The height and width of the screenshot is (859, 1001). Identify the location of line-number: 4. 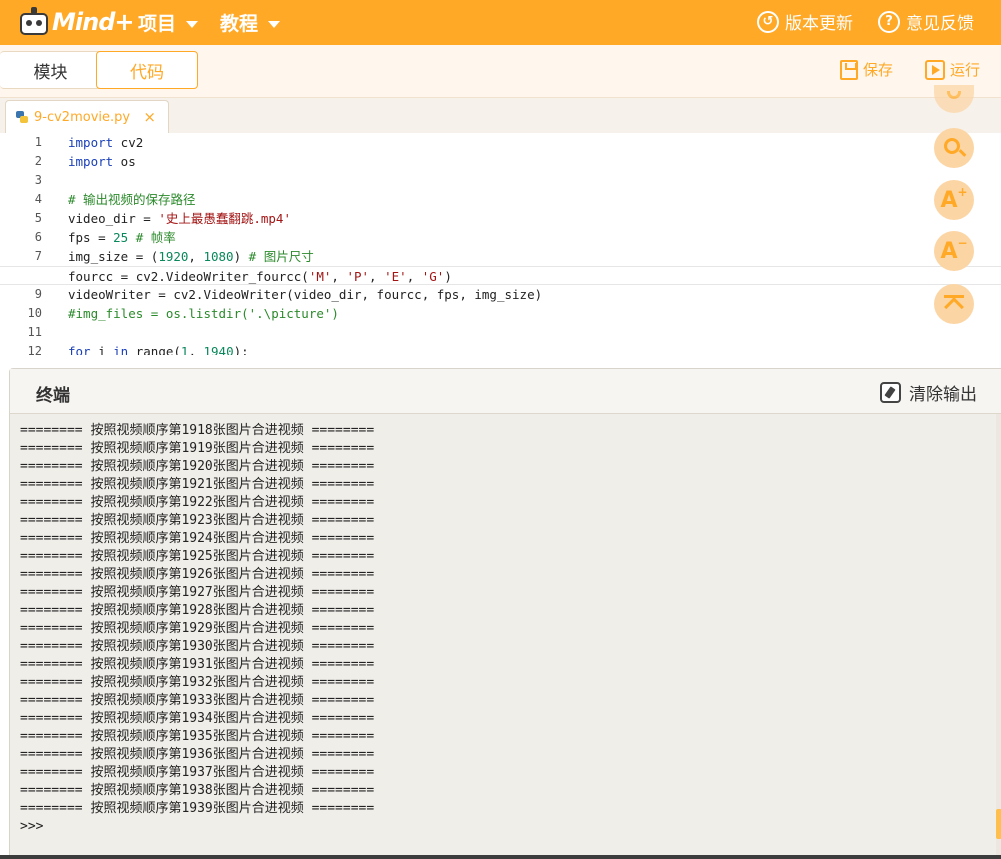
(38, 199).